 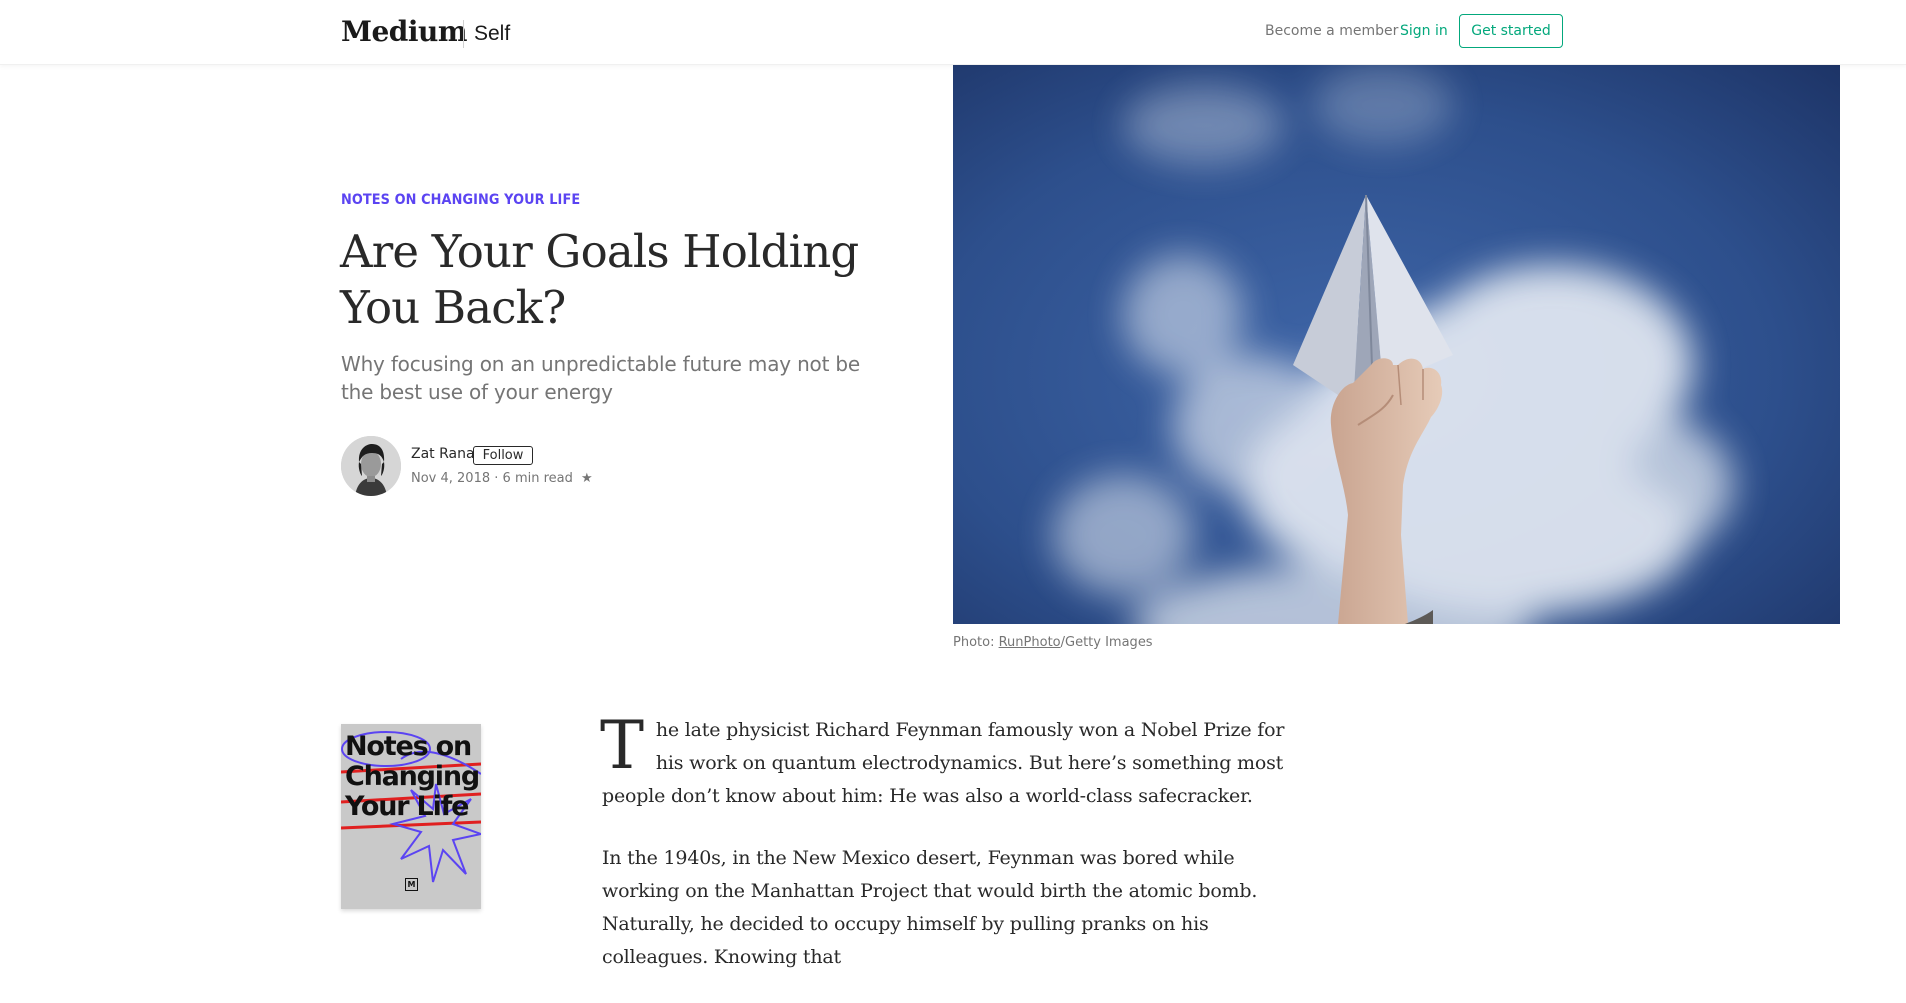 I want to click on logo-divider, so click(x=463, y=34).